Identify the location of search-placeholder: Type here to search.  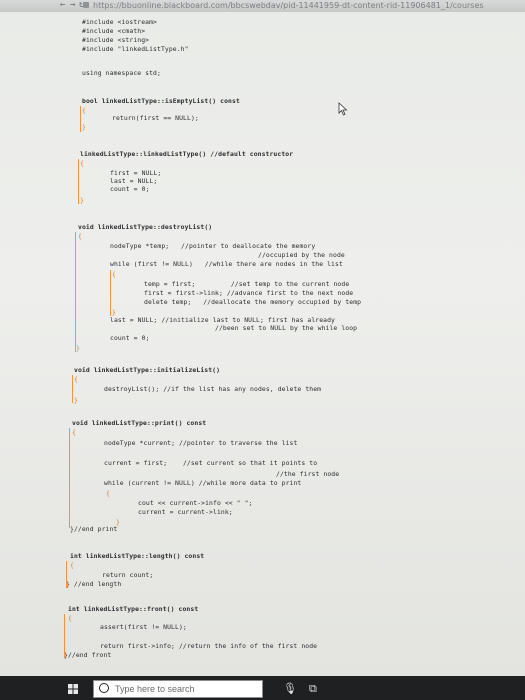
(155, 689).